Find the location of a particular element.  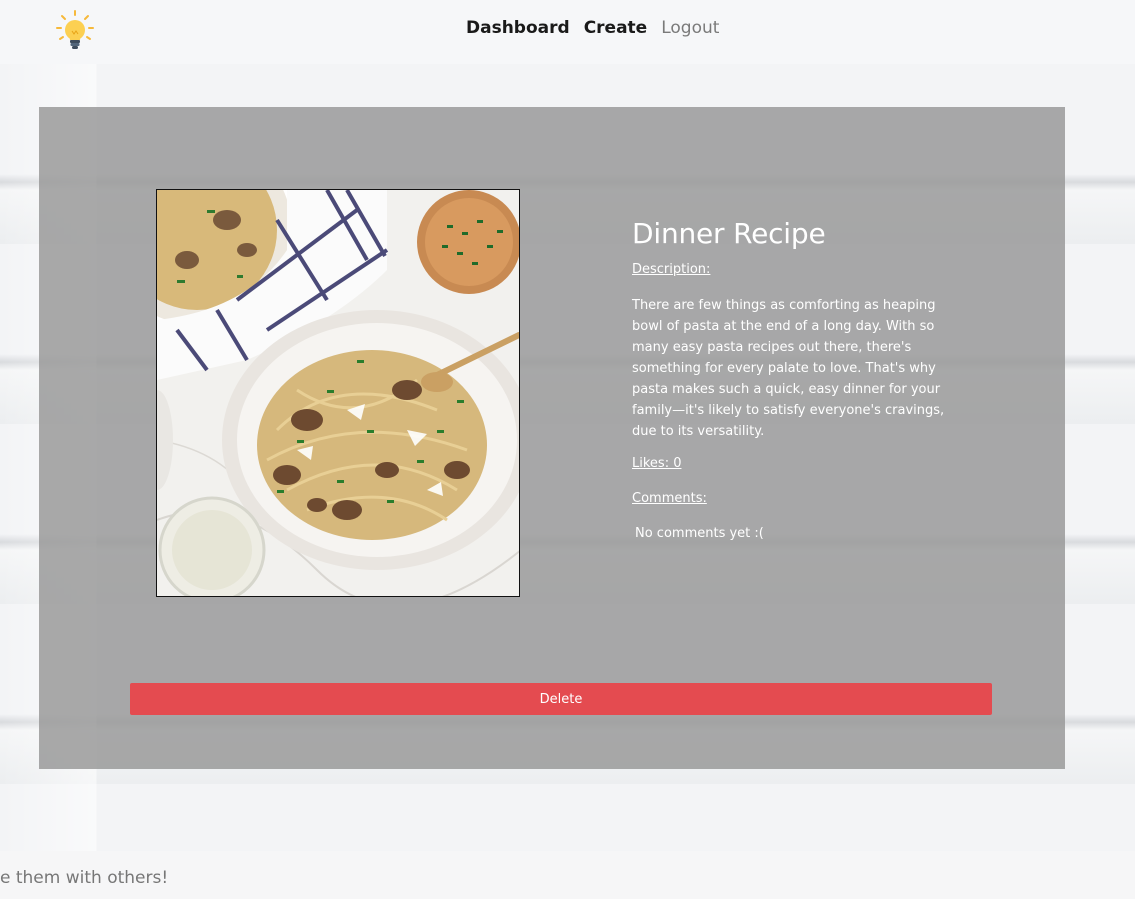

pasta-bowl-photo is located at coordinates (338, 393).